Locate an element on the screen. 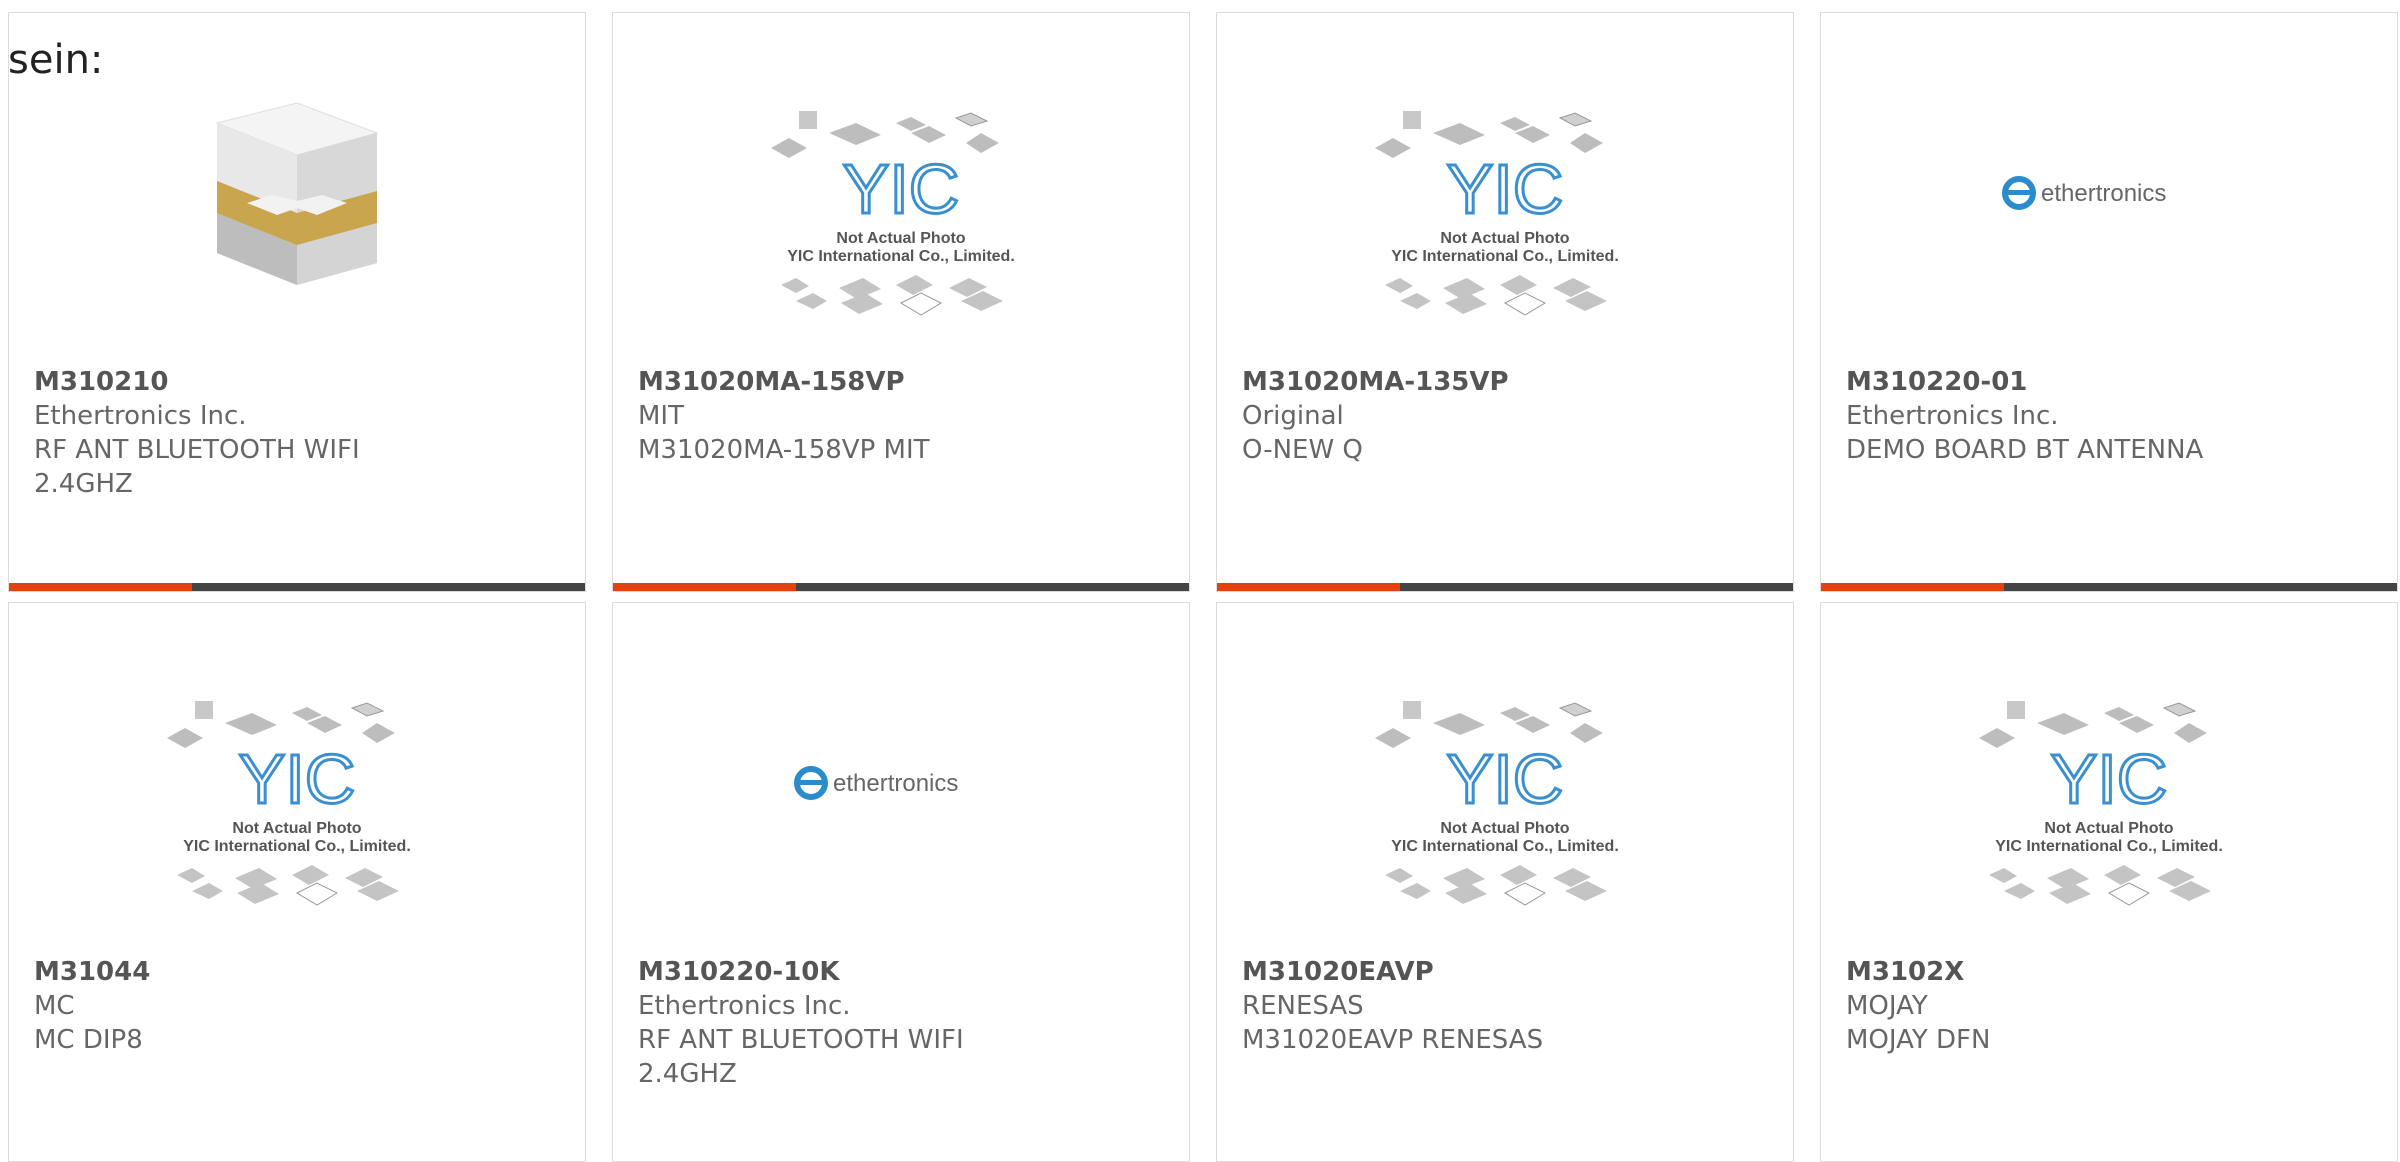  part-number: M310220-01 is located at coordinates (2111, 382).